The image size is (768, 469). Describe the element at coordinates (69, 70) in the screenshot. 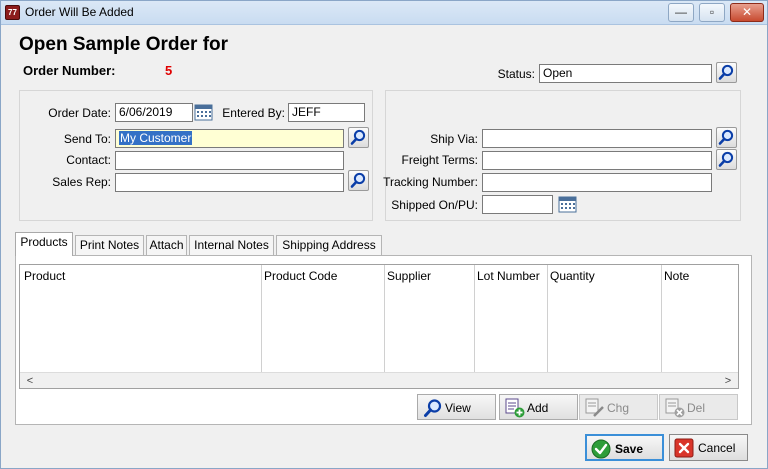

I see `order-number-label: Order Number:` at that location.